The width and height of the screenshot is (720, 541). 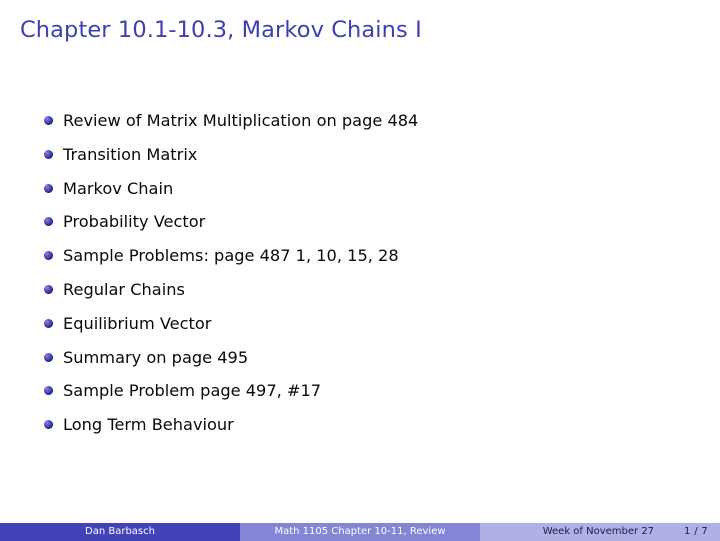 I want to click on list-item: Markov Chain, so click(x=360, y=196).